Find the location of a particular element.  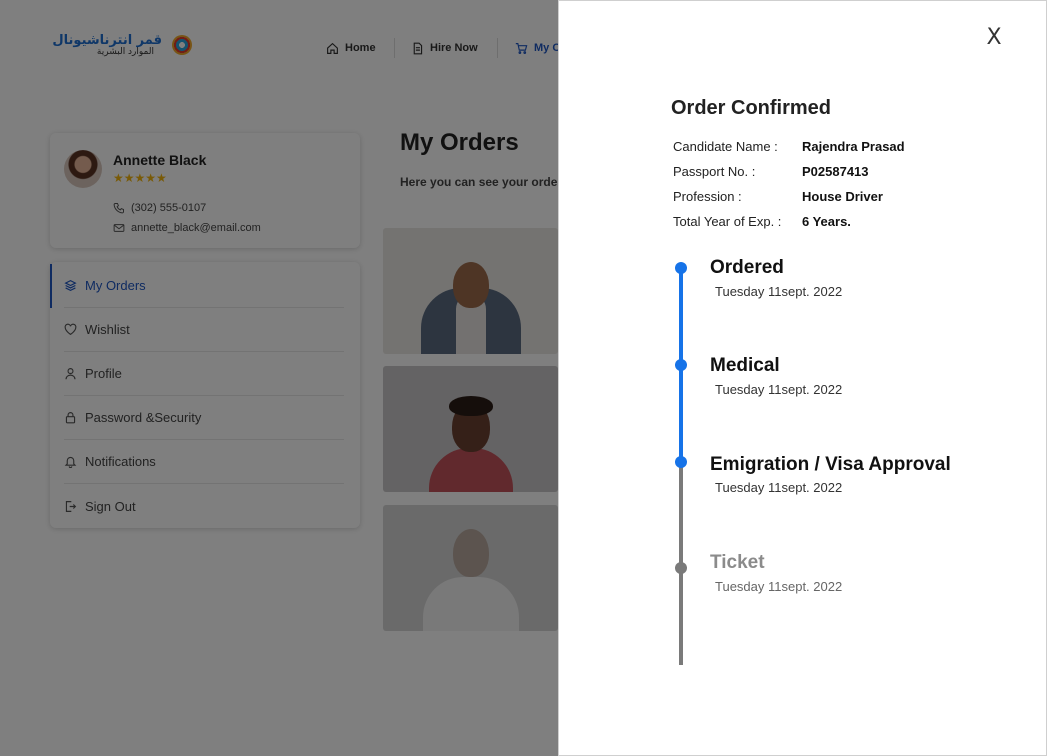

step-title-ordered: Ordered is located at coordinates (747, 267).